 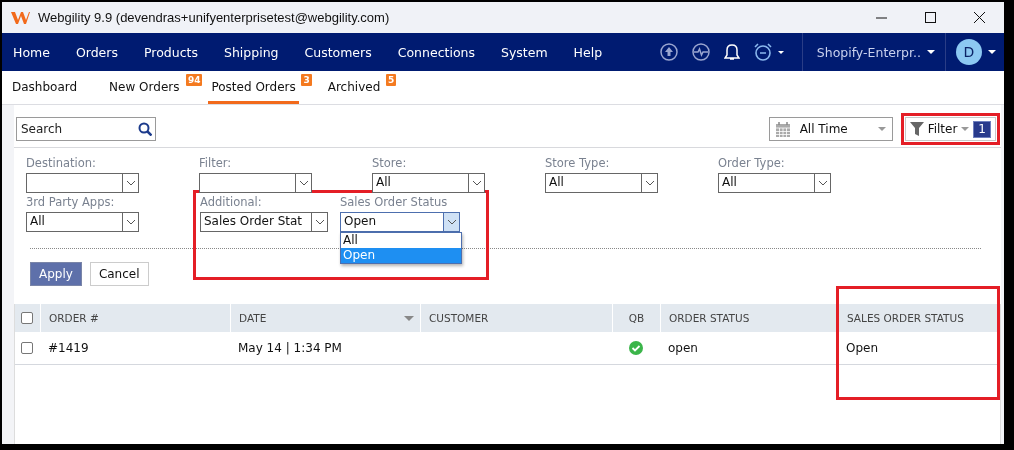 What do you see at coordinates (68, 348) in the screenshot?
I see `table-cell: #1419` at bounding box center [68, 348].